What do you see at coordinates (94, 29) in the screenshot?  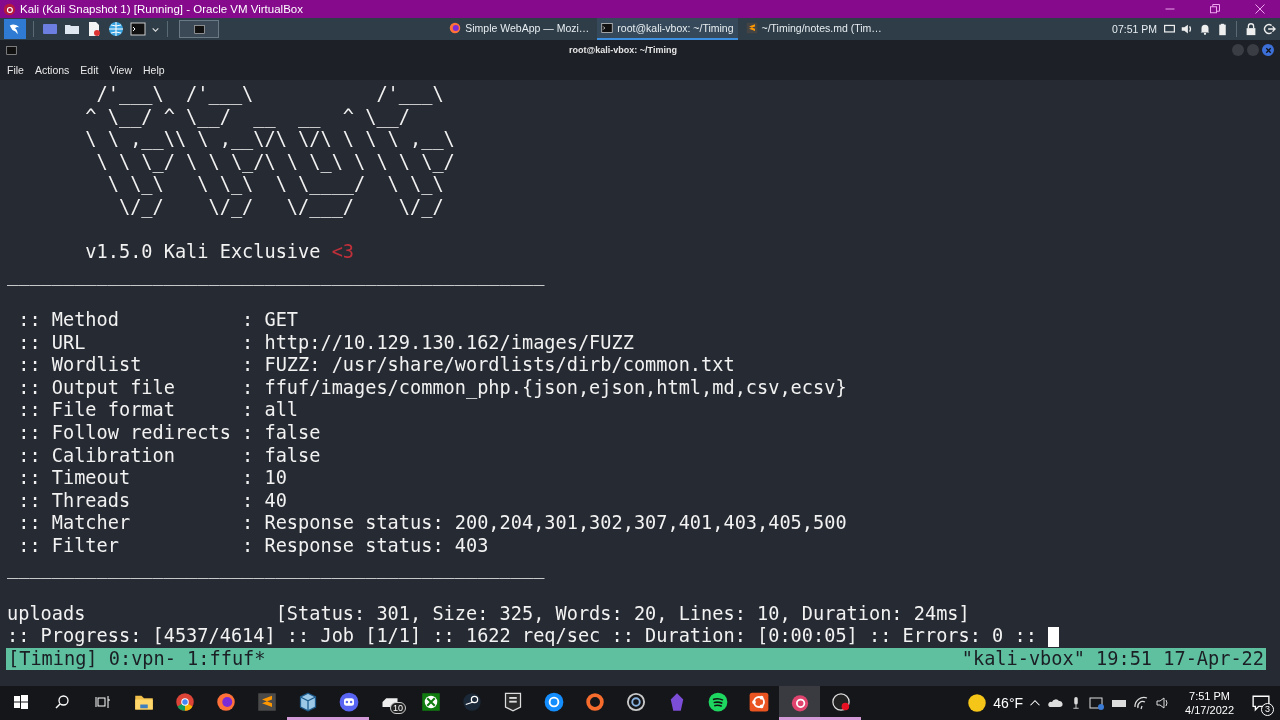 I see `document-icon` at bounding box center [94, 29].